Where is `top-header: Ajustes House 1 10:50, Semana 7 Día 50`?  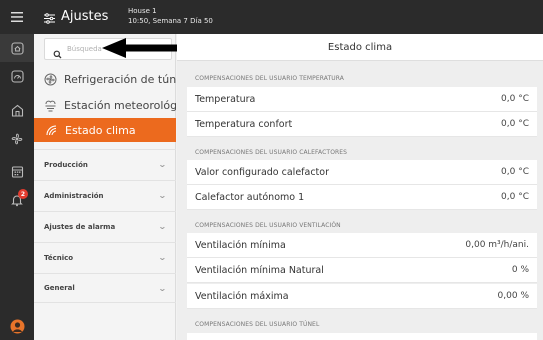 top-header: Ajustes House 1 10:50, Semana 7 Día 50 is located at coordinates (288, 17).